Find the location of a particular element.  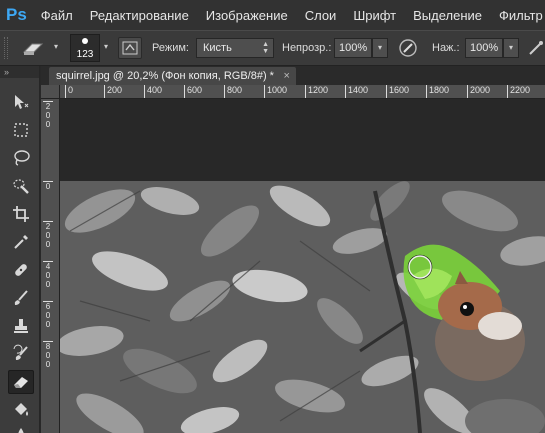

eraser-tool is located at coordinates (21, 382).